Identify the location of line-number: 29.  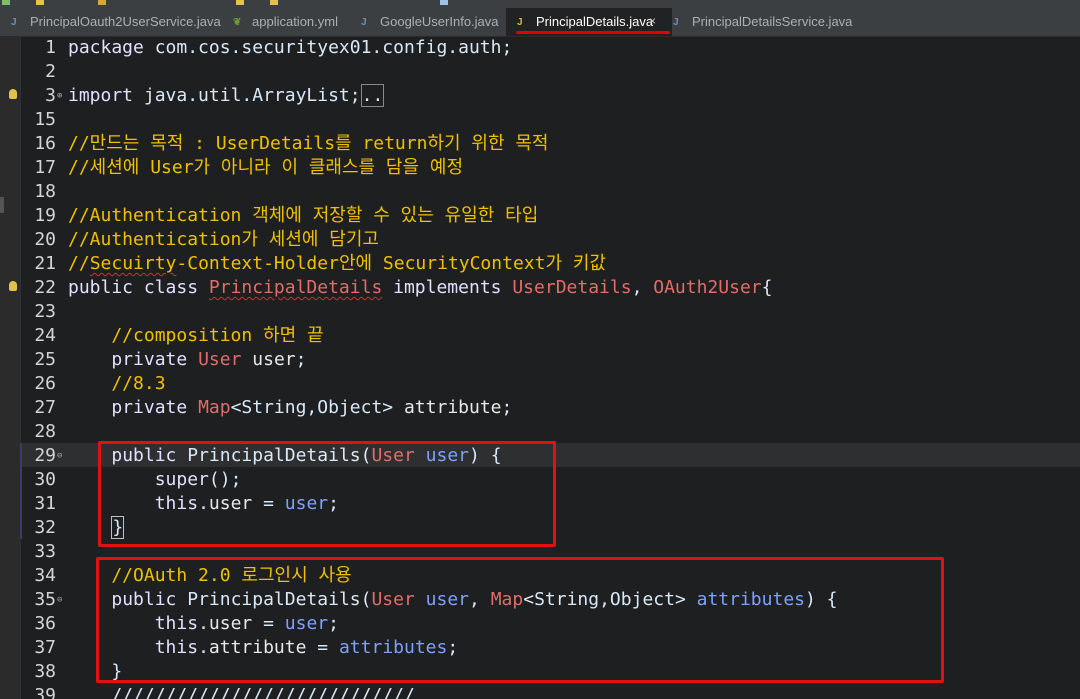
(45, 455).